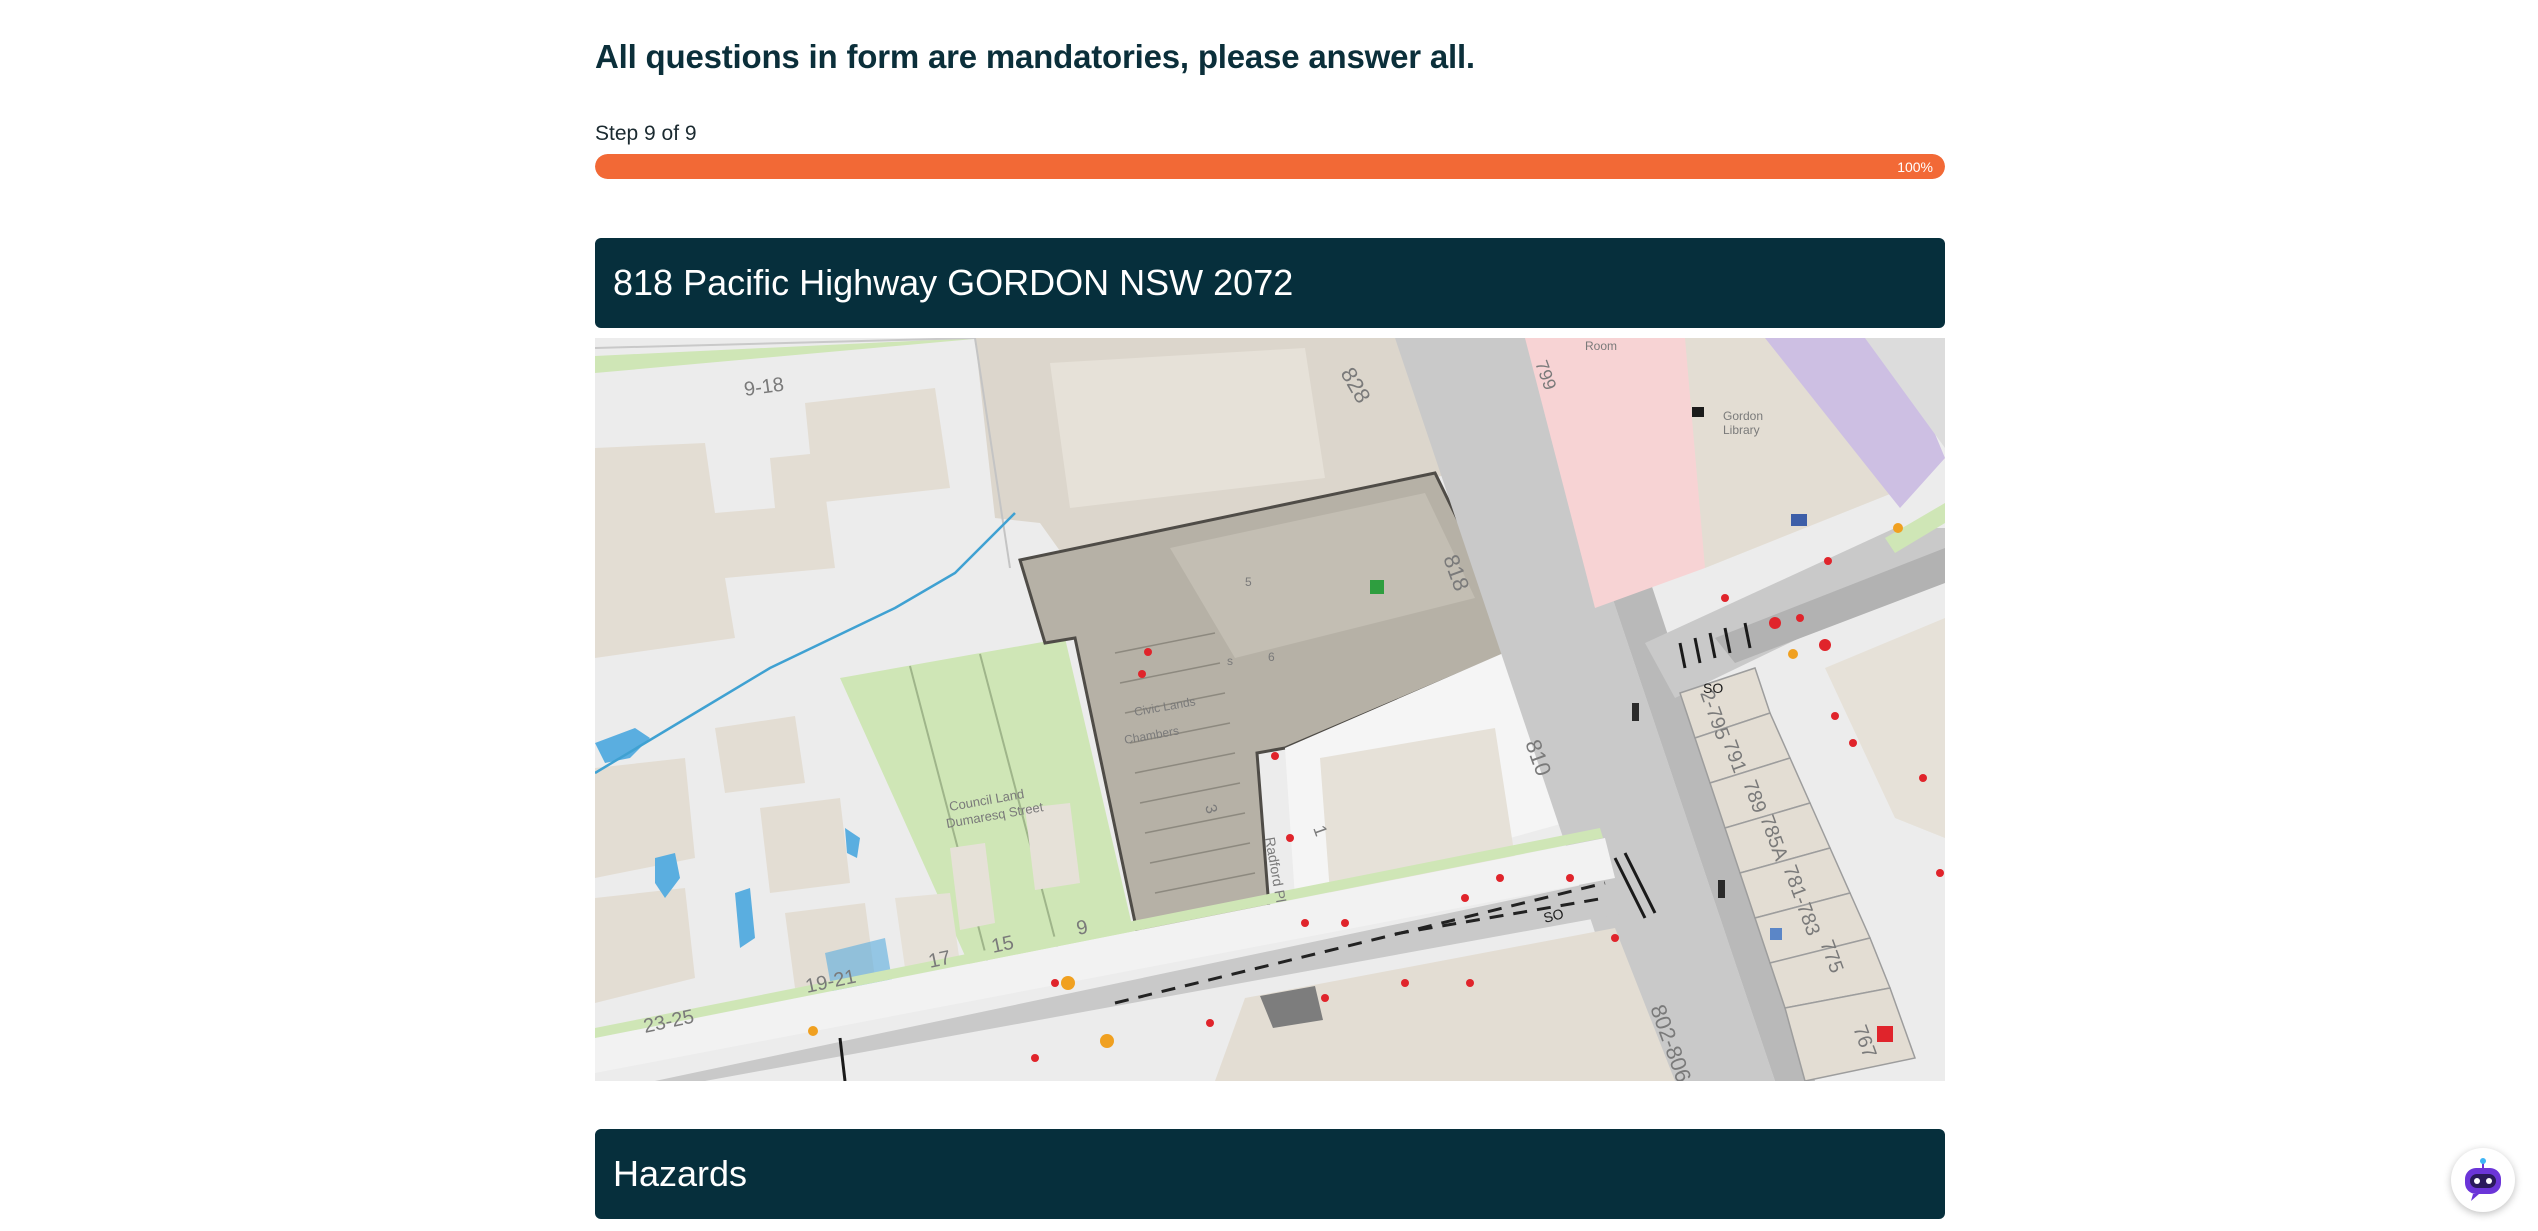 The image size is (2538, 1231). What do you see at coordinates (1270, 1174) in the screenshot?
I see `hazards-section-header: Hazards` at bounding box center [1270, 1174].